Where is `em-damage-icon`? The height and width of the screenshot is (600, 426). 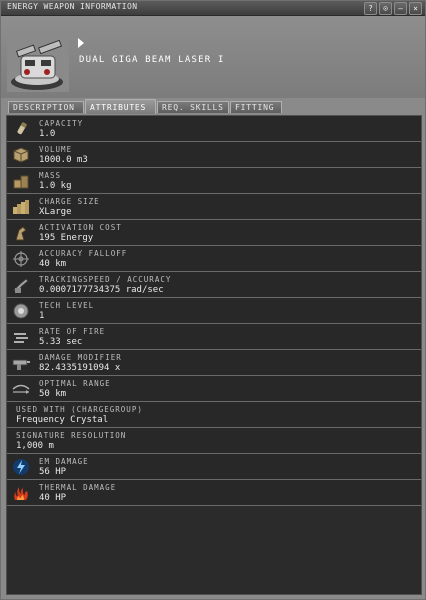 em-damage-icon is located at coordinates (21, 467).